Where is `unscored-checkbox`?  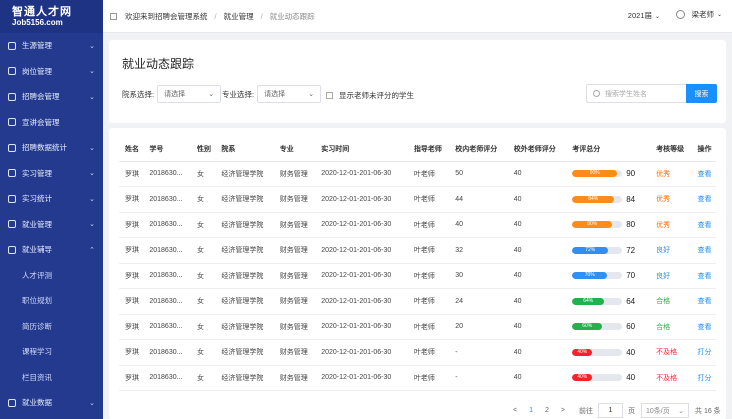 unscored-checkbox is located at coordinates (329, 95).